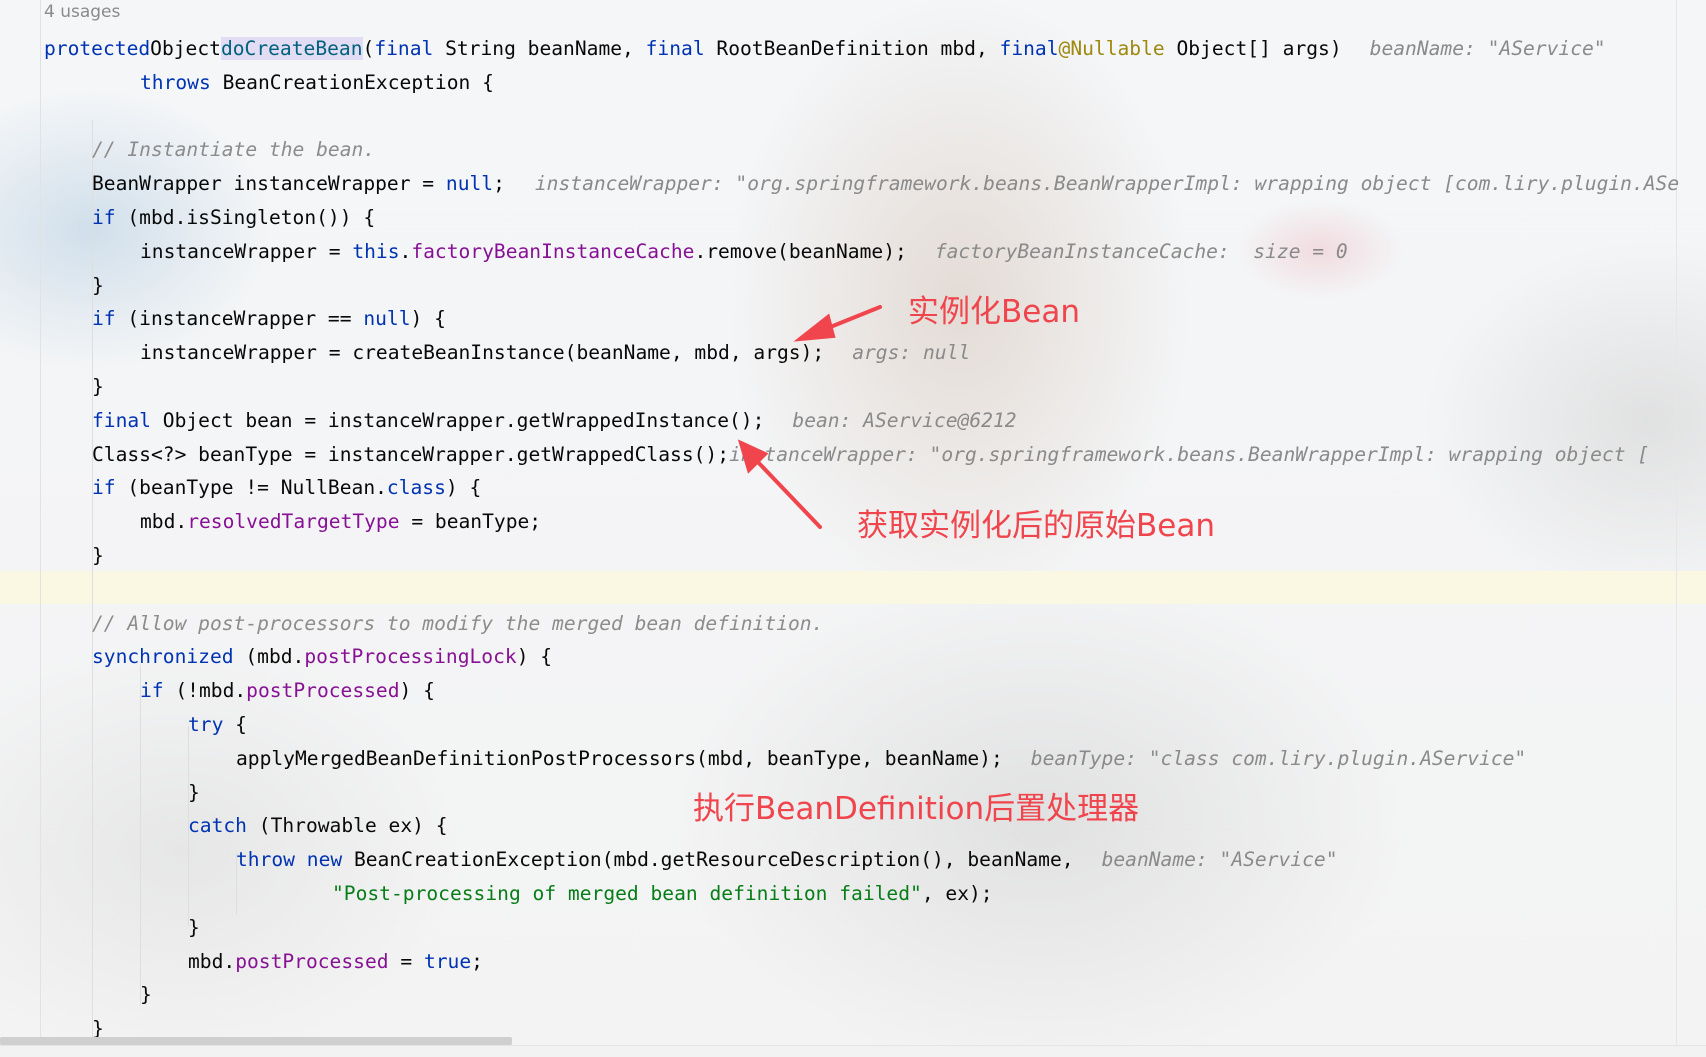  Describe the element at coordinates (256, 1041) in the screenshot. I see `horizontal-scrollbar-thumb` at that location.